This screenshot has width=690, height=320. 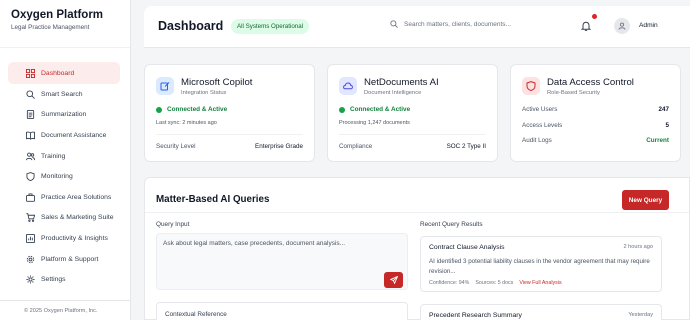 I want to click on card-row: Access Levels 5, so click(x=595, y=125).